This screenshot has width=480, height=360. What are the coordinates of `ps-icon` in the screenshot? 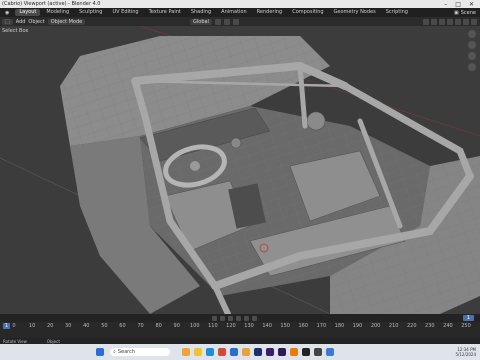 It's located at (258, 352).